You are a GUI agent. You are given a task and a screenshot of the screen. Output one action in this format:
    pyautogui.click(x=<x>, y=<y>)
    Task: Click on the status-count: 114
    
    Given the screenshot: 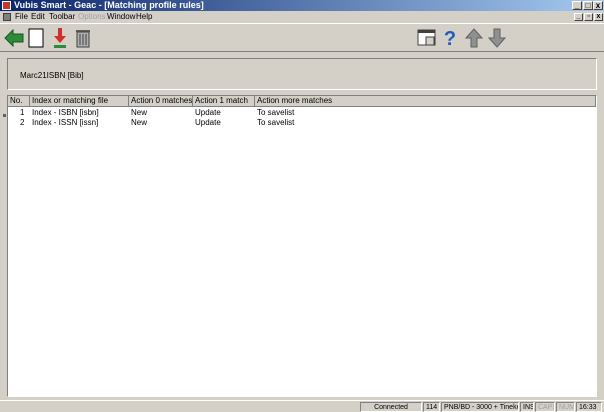 What is the action you would take?
    pyautogui.click(x=431, y=407)
    